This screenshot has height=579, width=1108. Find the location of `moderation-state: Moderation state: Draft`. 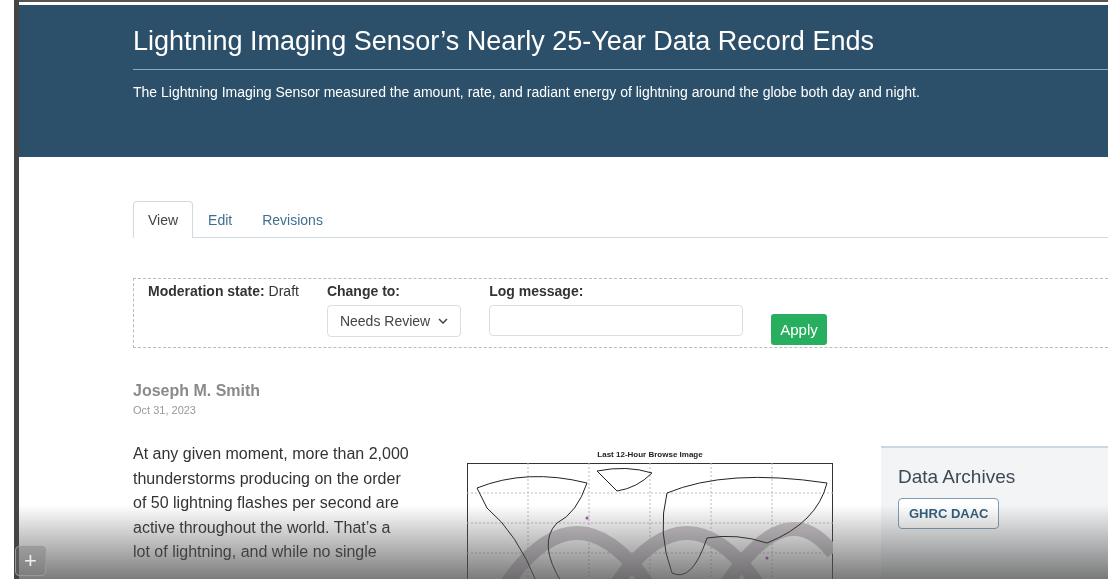

moderation-state: Moderation state: Draft is located at coordinates (223, 291).